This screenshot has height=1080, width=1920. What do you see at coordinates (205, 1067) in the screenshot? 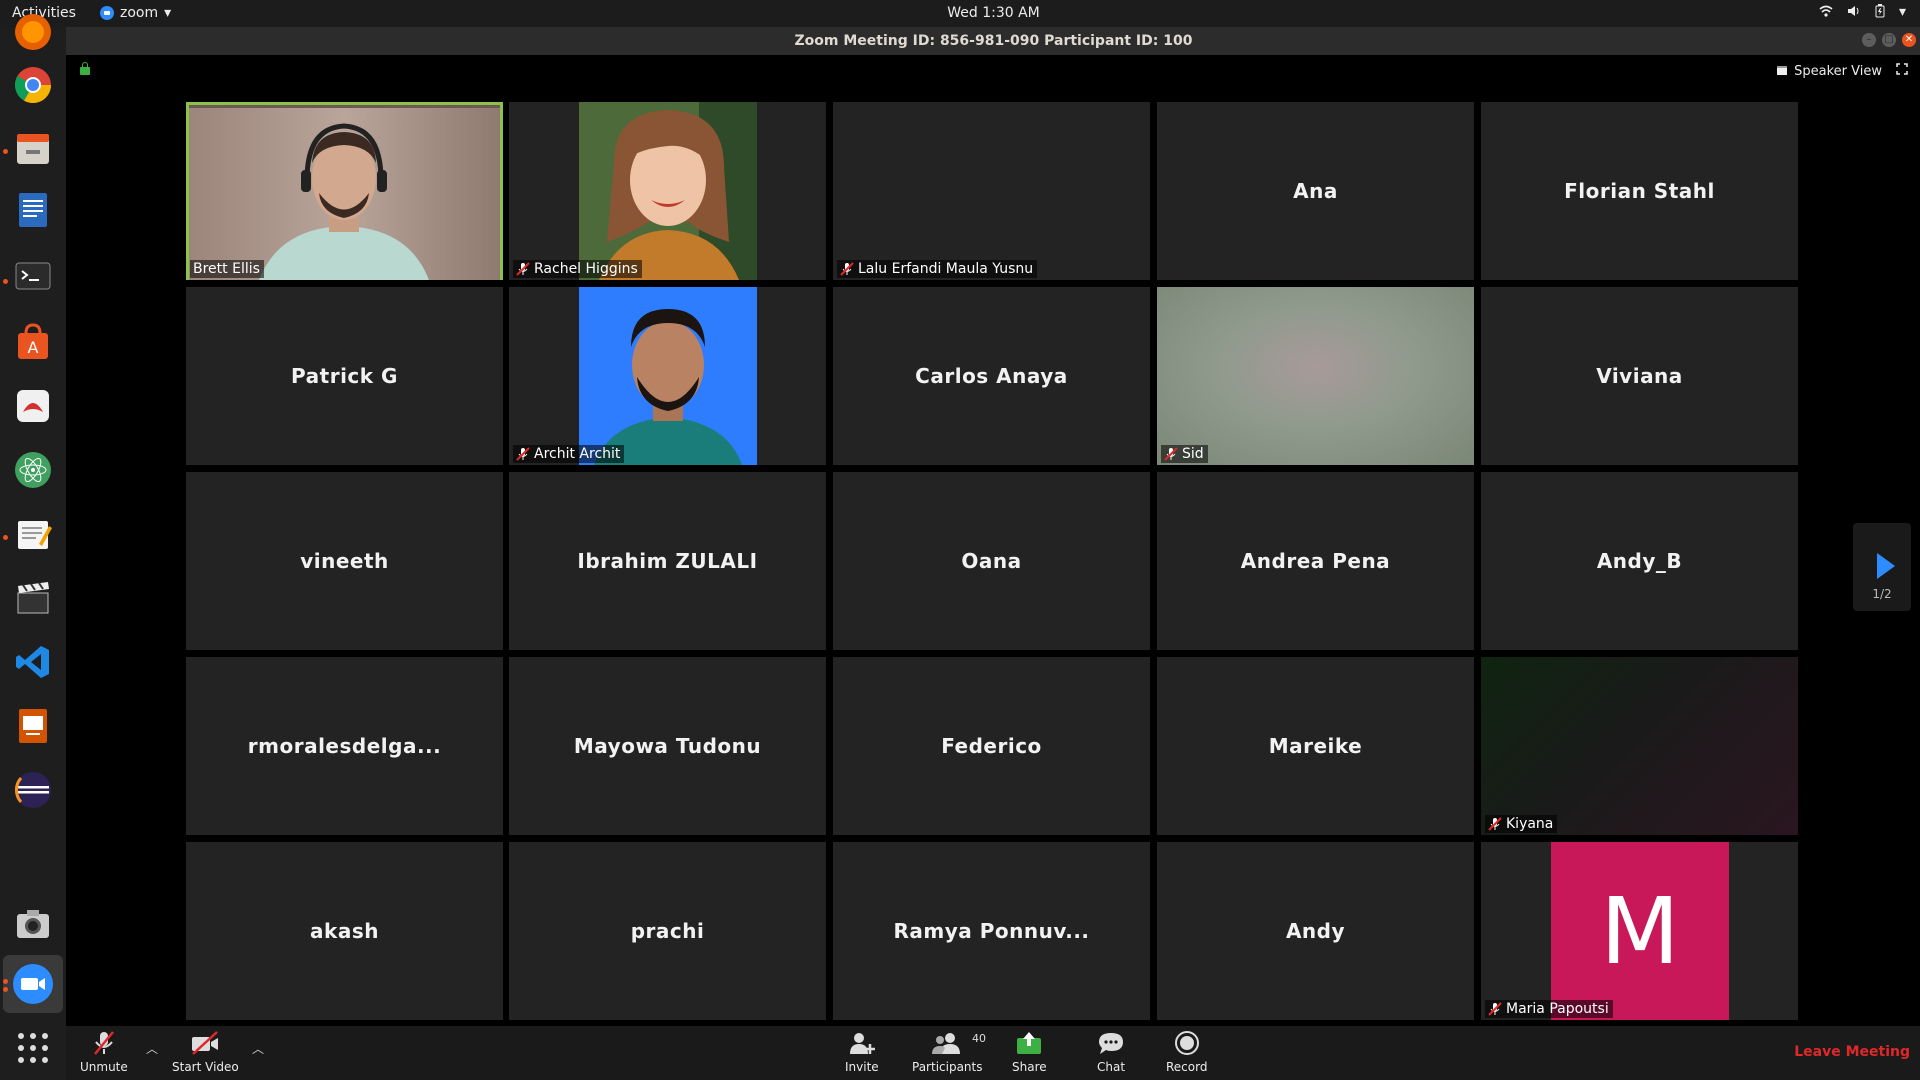
I see `start-video-label: Start Video` at bounding box center [205, 1067].